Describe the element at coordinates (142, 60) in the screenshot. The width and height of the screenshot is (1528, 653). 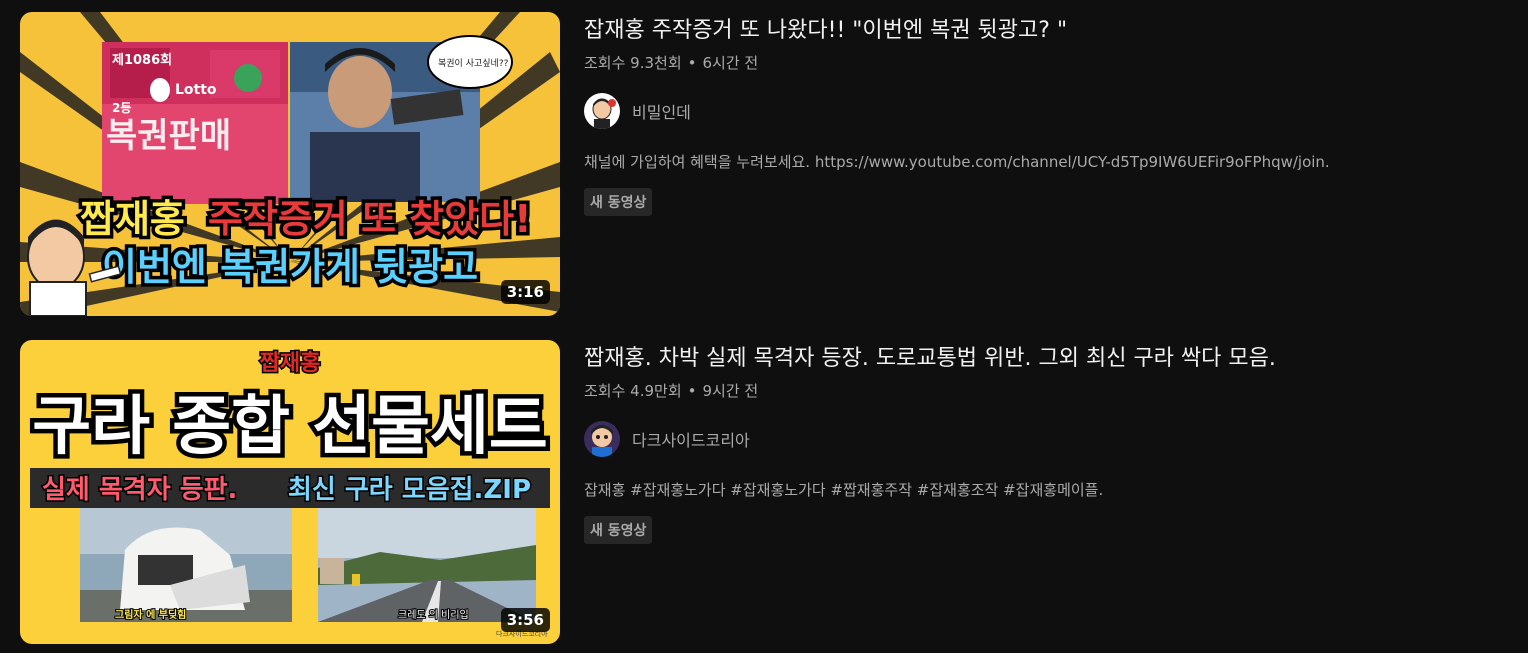
I see `thumb-lotto-round: 제1086회` at that location.